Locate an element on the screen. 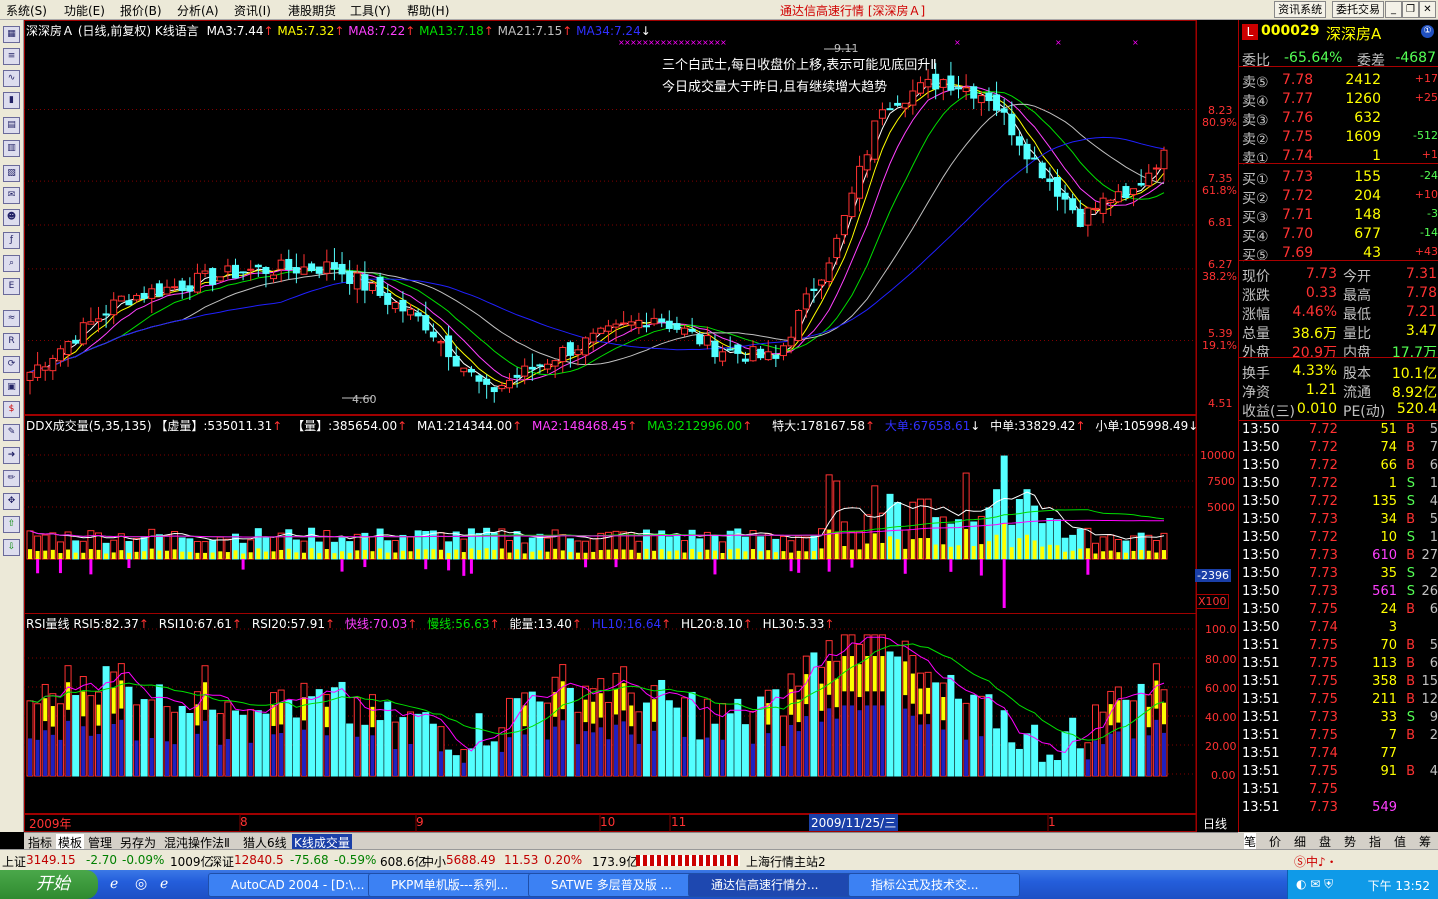  down-arrow-icon: ⇩ is located at coordinates (11, 547).